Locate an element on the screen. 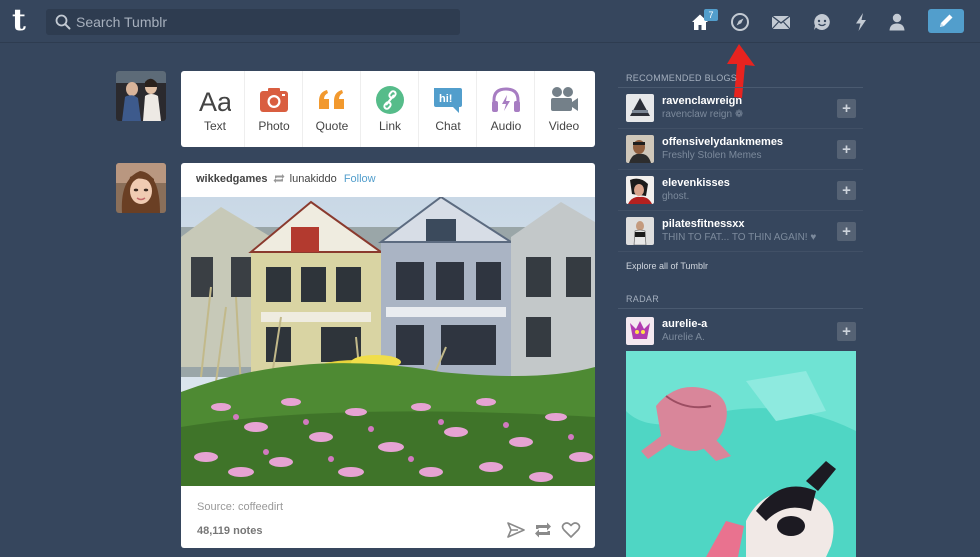 The height and width of the screenshot is (557, 980). search-icon is located at coordinates (63, 22).